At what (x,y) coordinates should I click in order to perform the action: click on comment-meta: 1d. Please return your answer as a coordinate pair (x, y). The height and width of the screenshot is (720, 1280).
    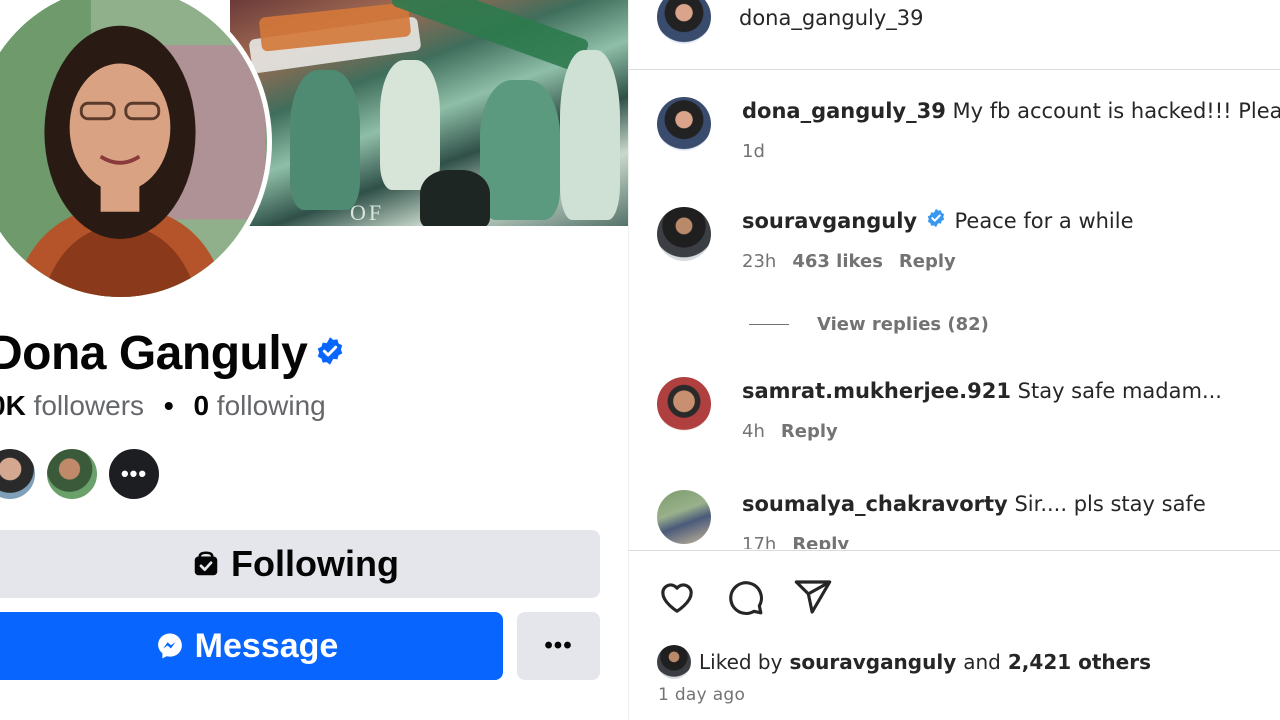
    Looking at the image, I should click on (761, 151).